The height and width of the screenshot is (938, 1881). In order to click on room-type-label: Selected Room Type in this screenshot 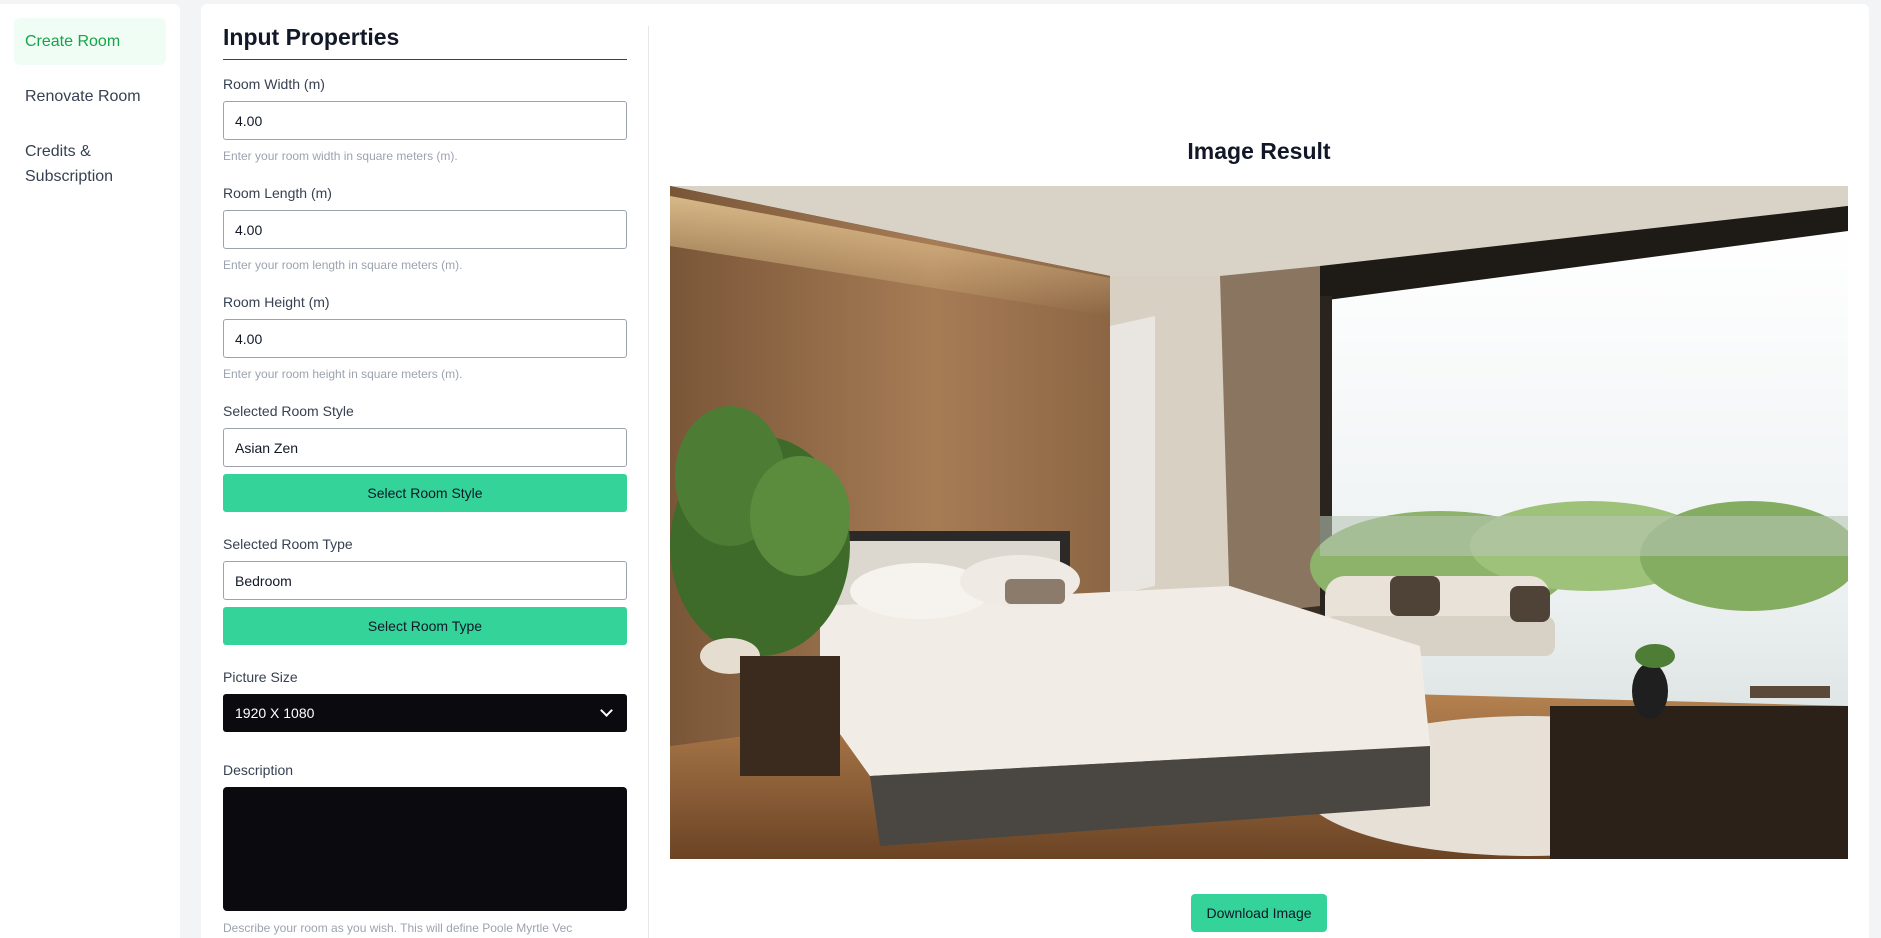, I will do `click(288, 544)`.